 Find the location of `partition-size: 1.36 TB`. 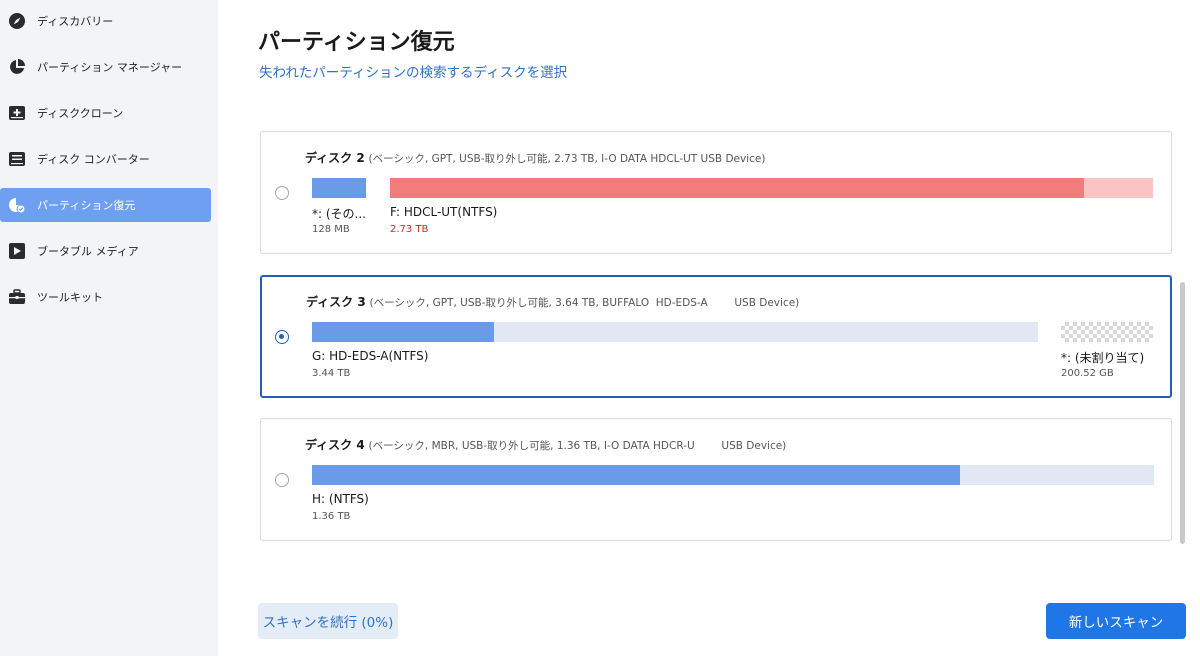

partition-size: 1.36 TB is located at coordinates (331, 516).